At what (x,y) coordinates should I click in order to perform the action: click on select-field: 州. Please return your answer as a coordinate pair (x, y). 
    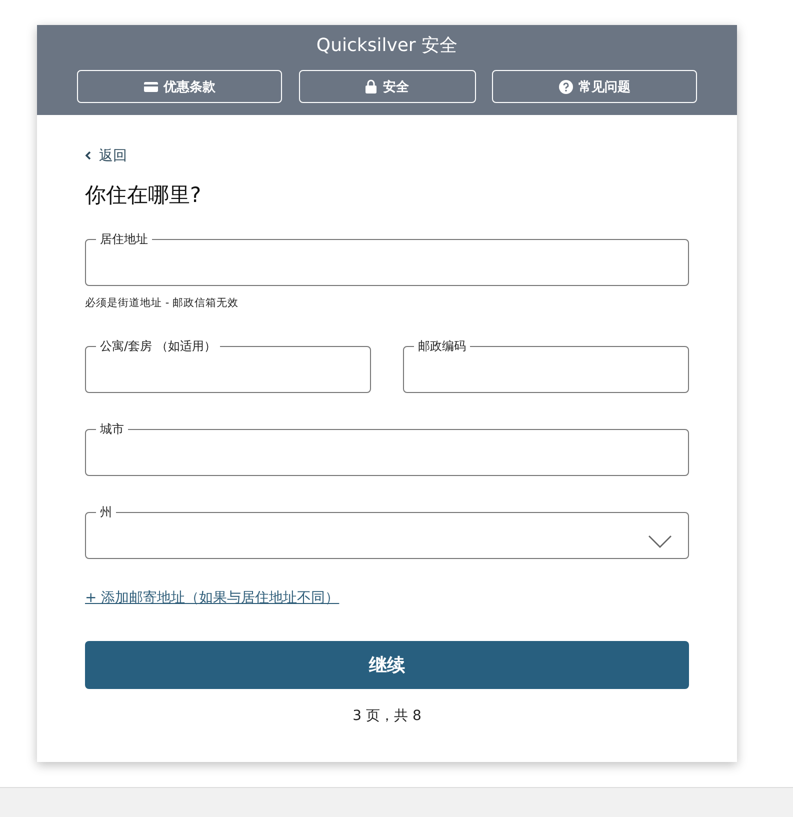
    Looking at the image, I should click on (387, 531).